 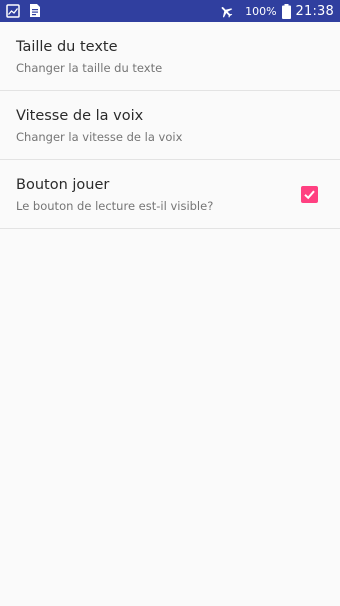 What do you see at coordinates (80, 116) in the screenshot?
I see `setting-title: Vitesse de la voix` at bounding box center [80, 116].